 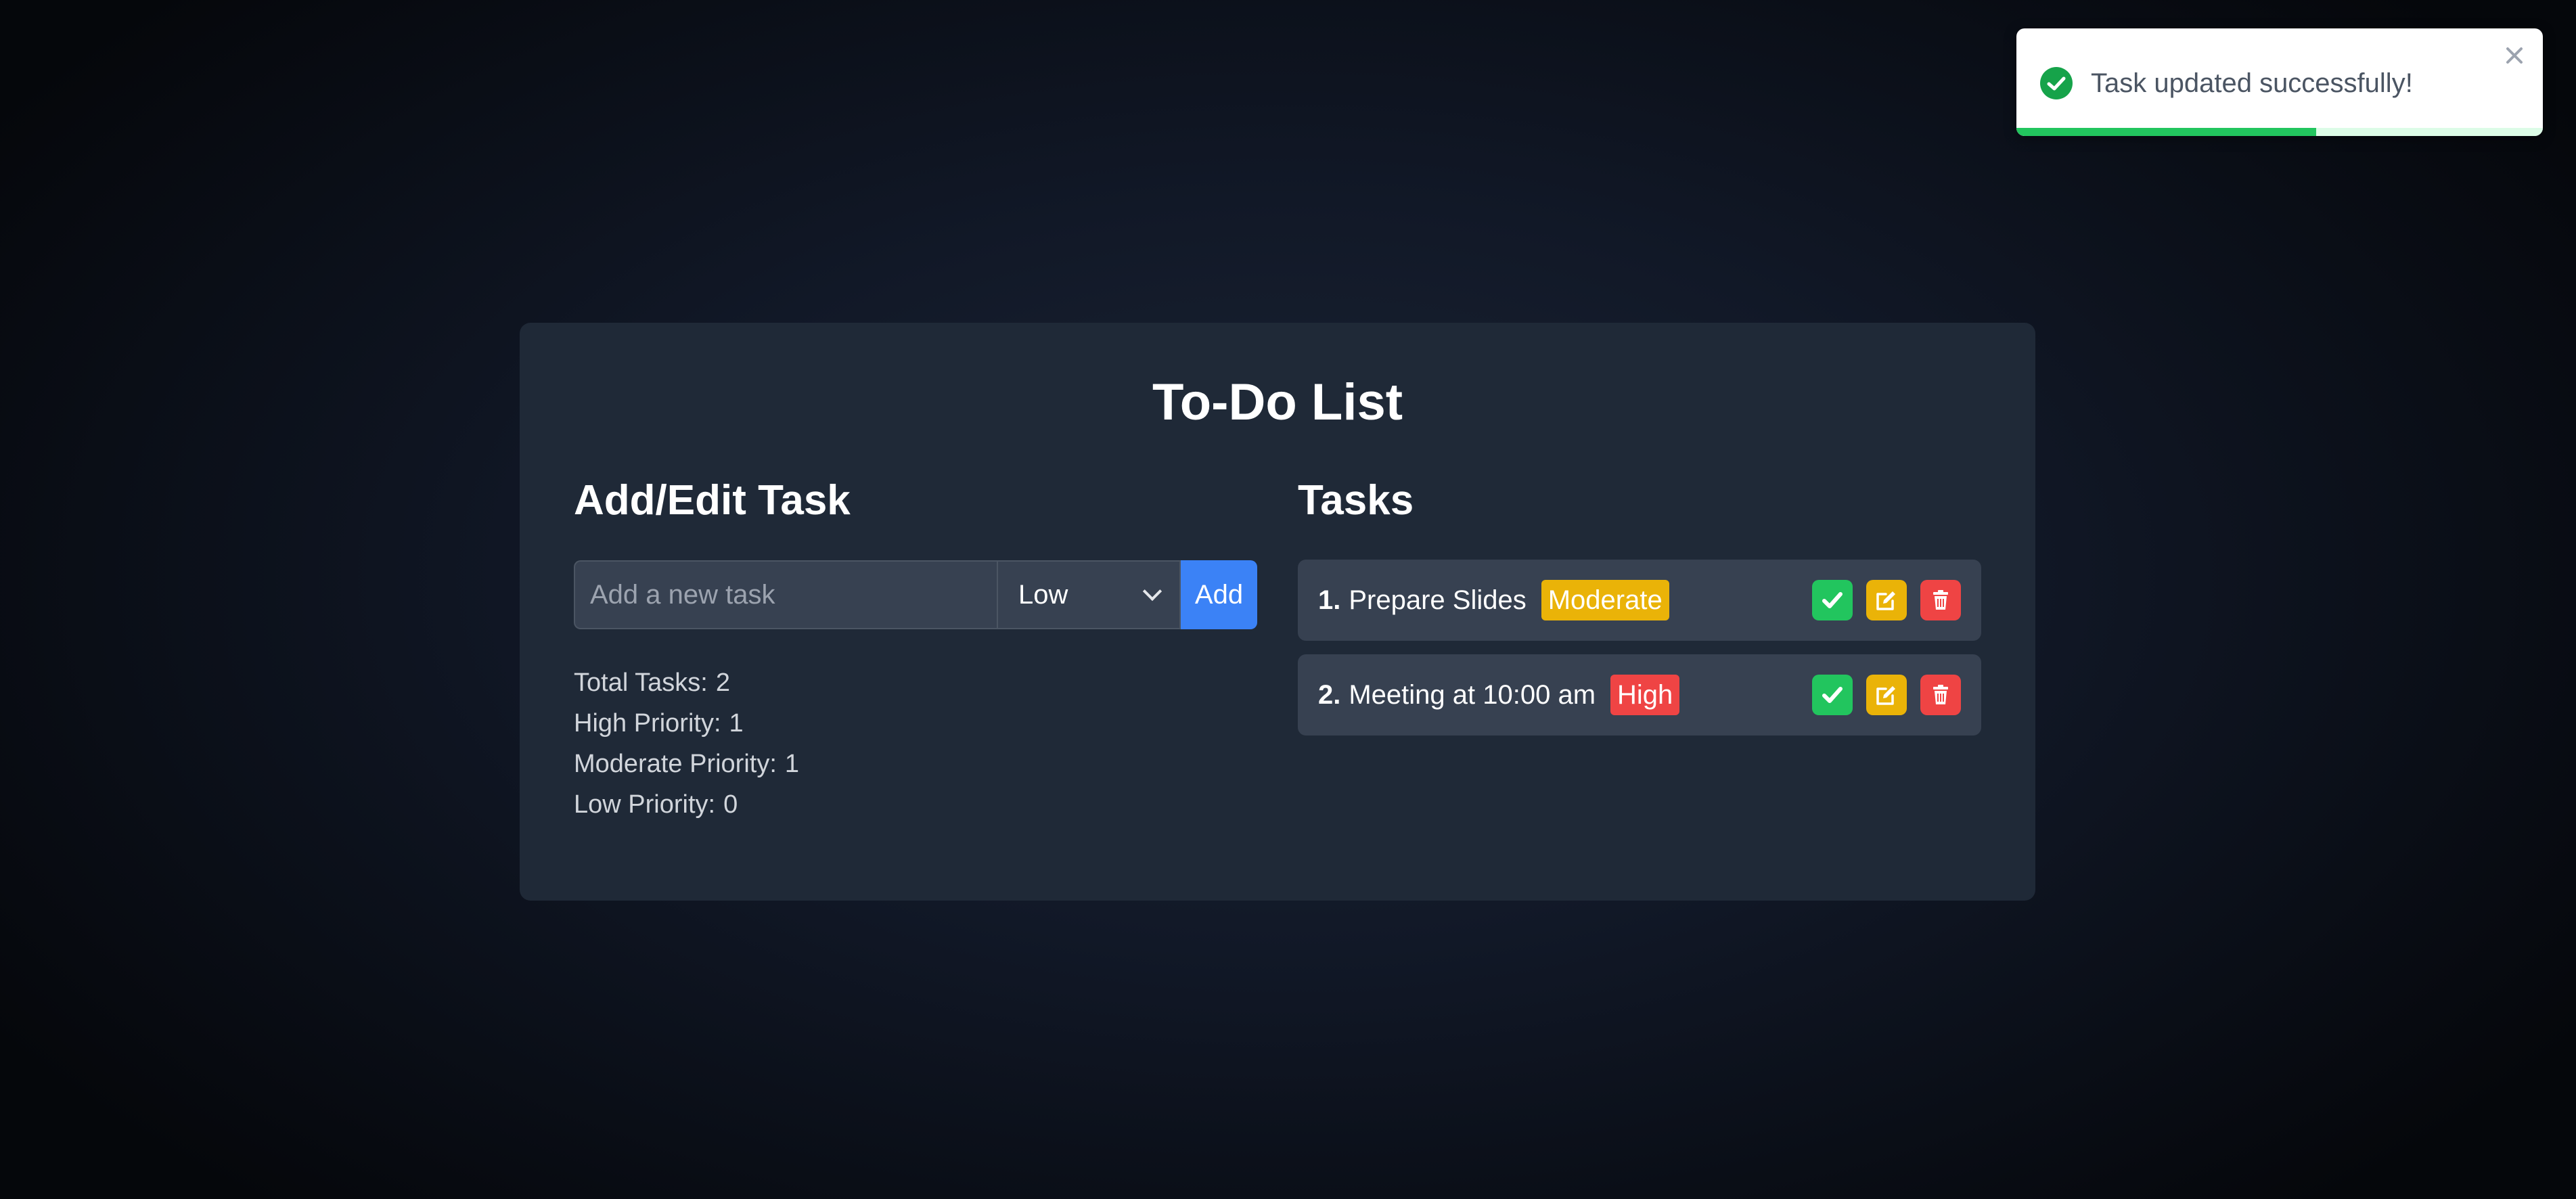 I want to click on task-text: Prepare Slides, so click(x=1438, y=600).